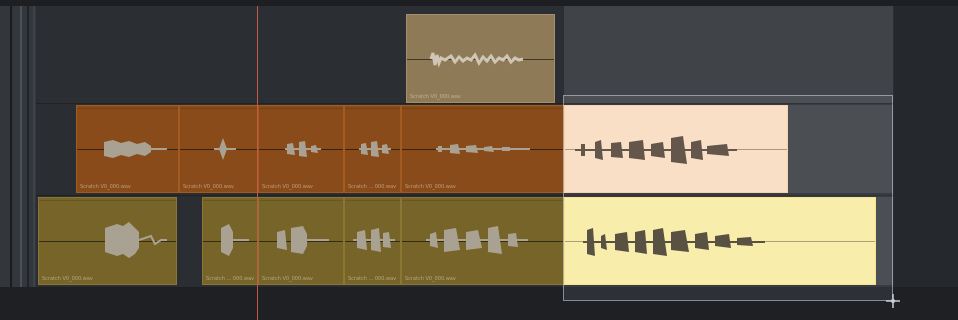 Image resolution: width=958 pixels, height=320 pixels. I want to click on timeline-clip-video: Scratch V0_000.wav, so click(480, 58).